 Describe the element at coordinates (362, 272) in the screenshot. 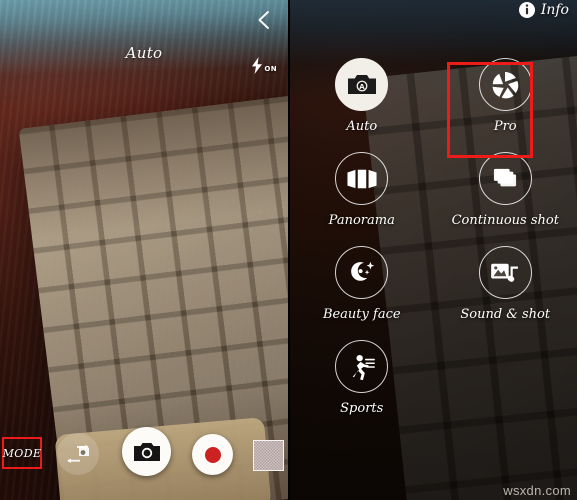

I see `beauty-face-icon` at that location.